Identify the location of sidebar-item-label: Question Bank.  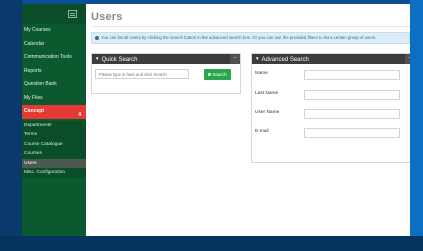
(40, 84).